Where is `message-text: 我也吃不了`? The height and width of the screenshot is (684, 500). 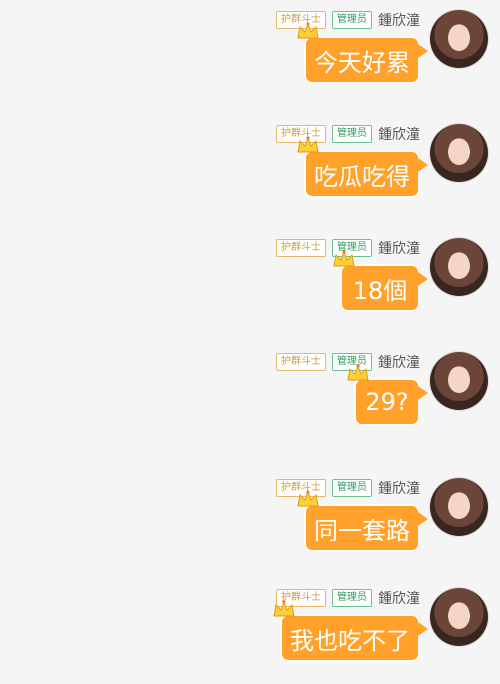 message-text: 我也吃不了 is located at coordinates (350, 640).